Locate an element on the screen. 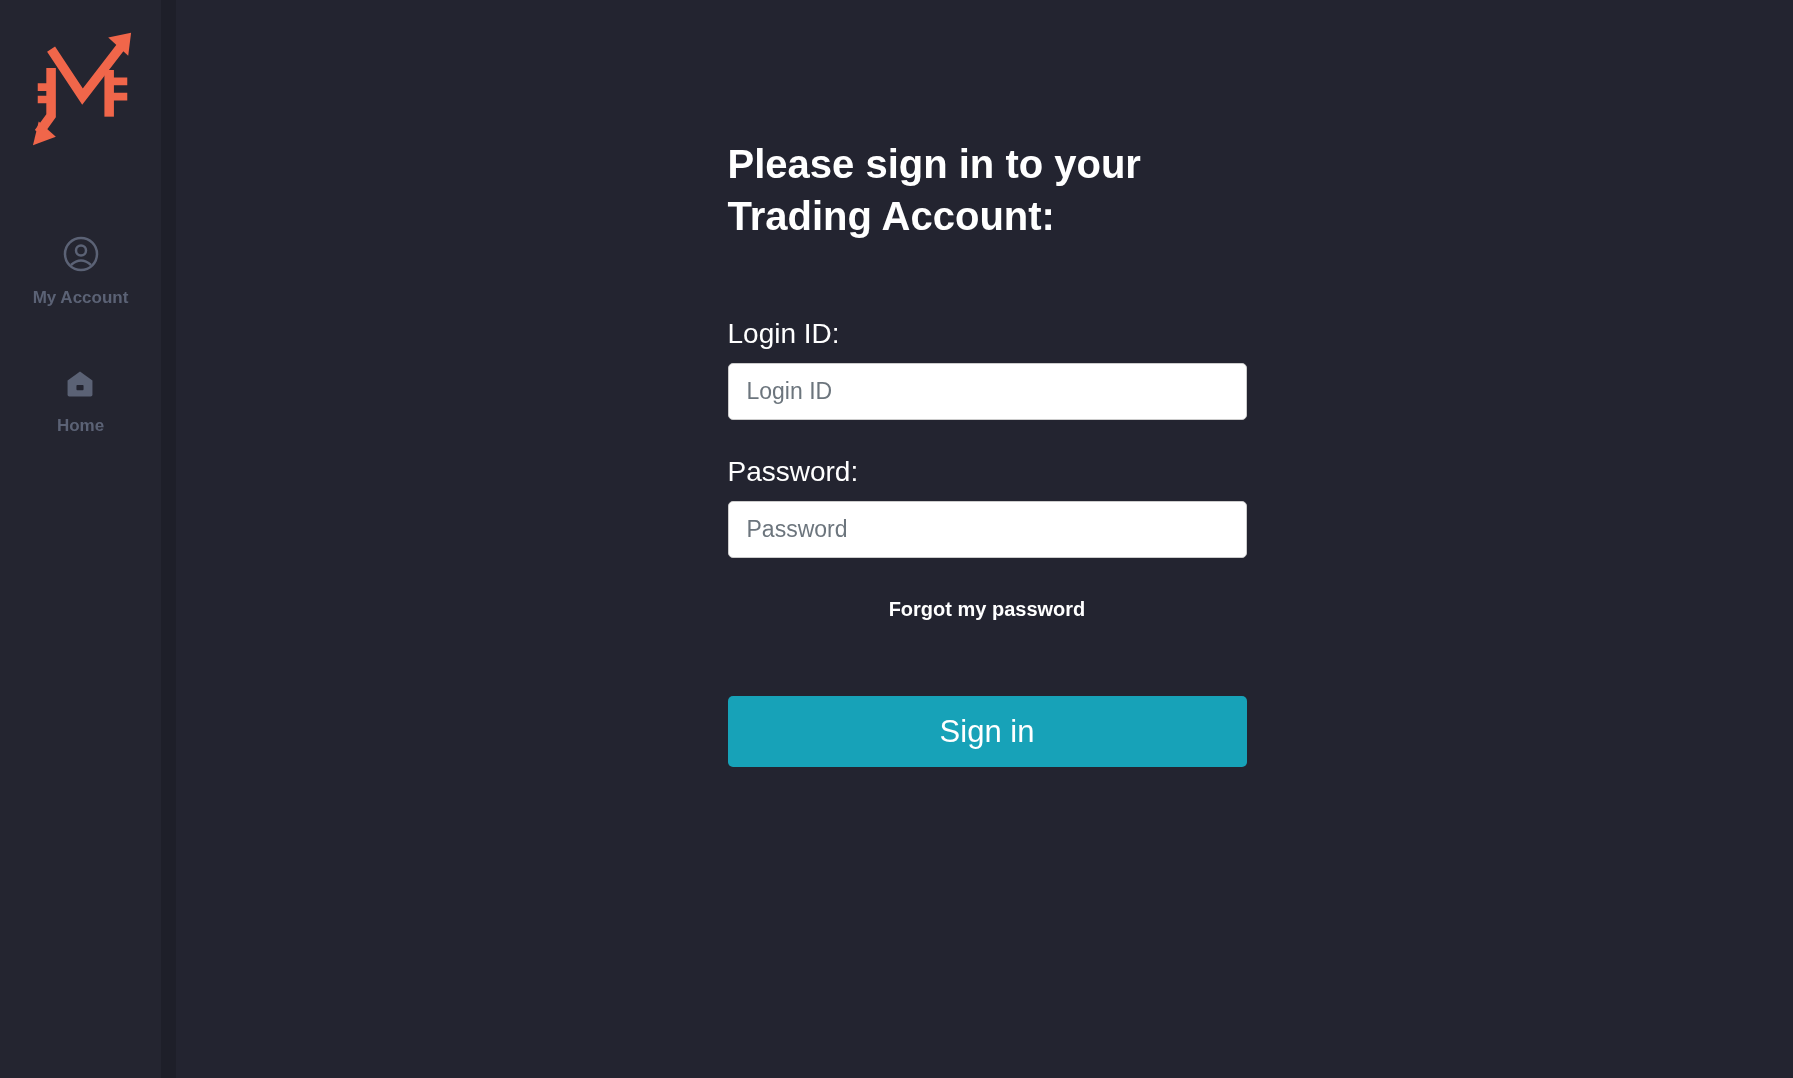  input-field: Password is located at coordinates (987, 529).